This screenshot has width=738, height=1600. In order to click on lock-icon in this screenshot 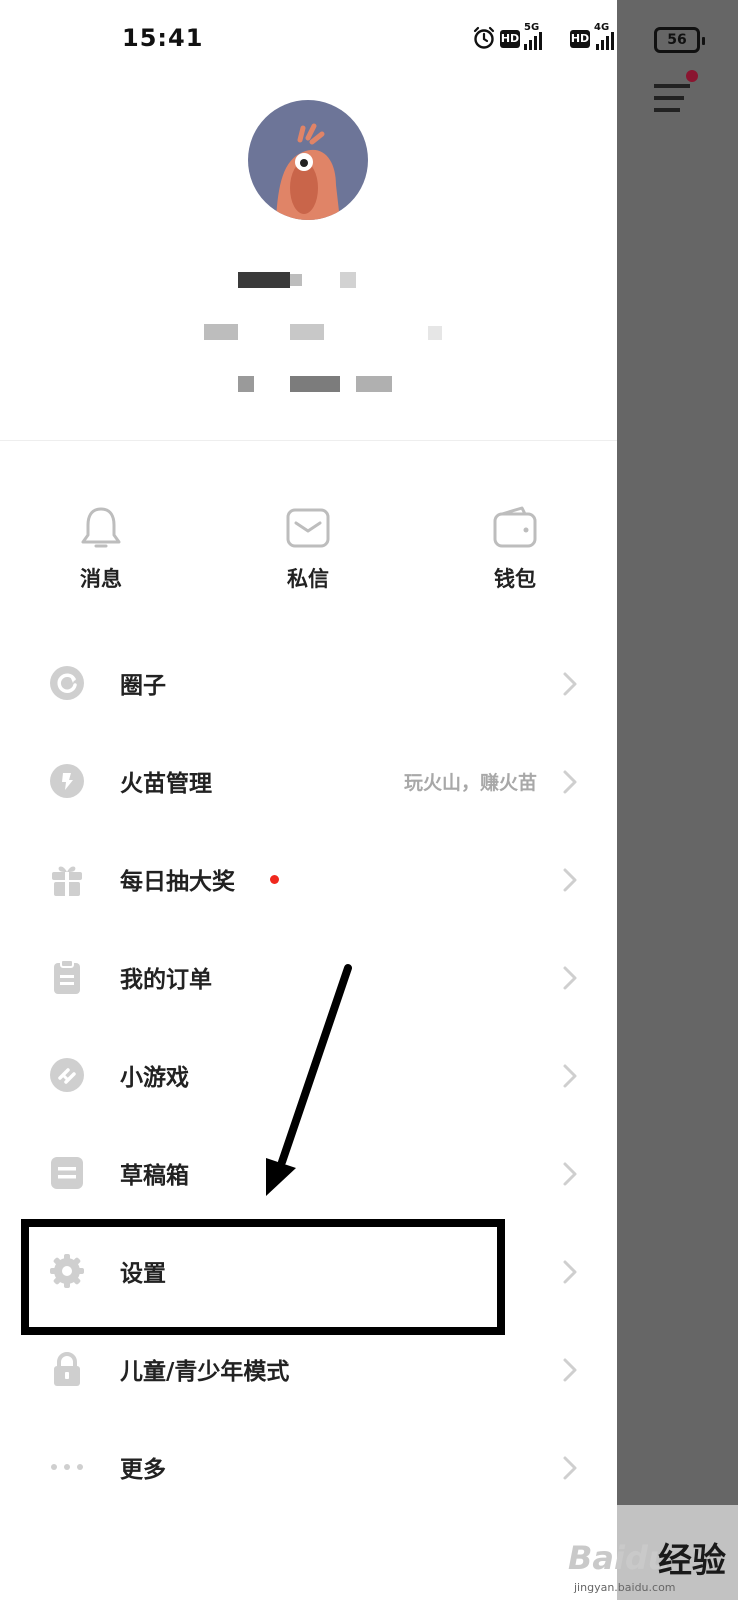, I will do `click(67, 1369)`.